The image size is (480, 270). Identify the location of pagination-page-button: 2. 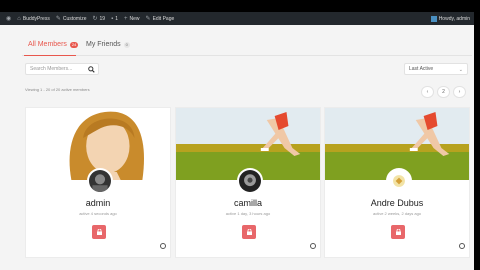
(443, 92).